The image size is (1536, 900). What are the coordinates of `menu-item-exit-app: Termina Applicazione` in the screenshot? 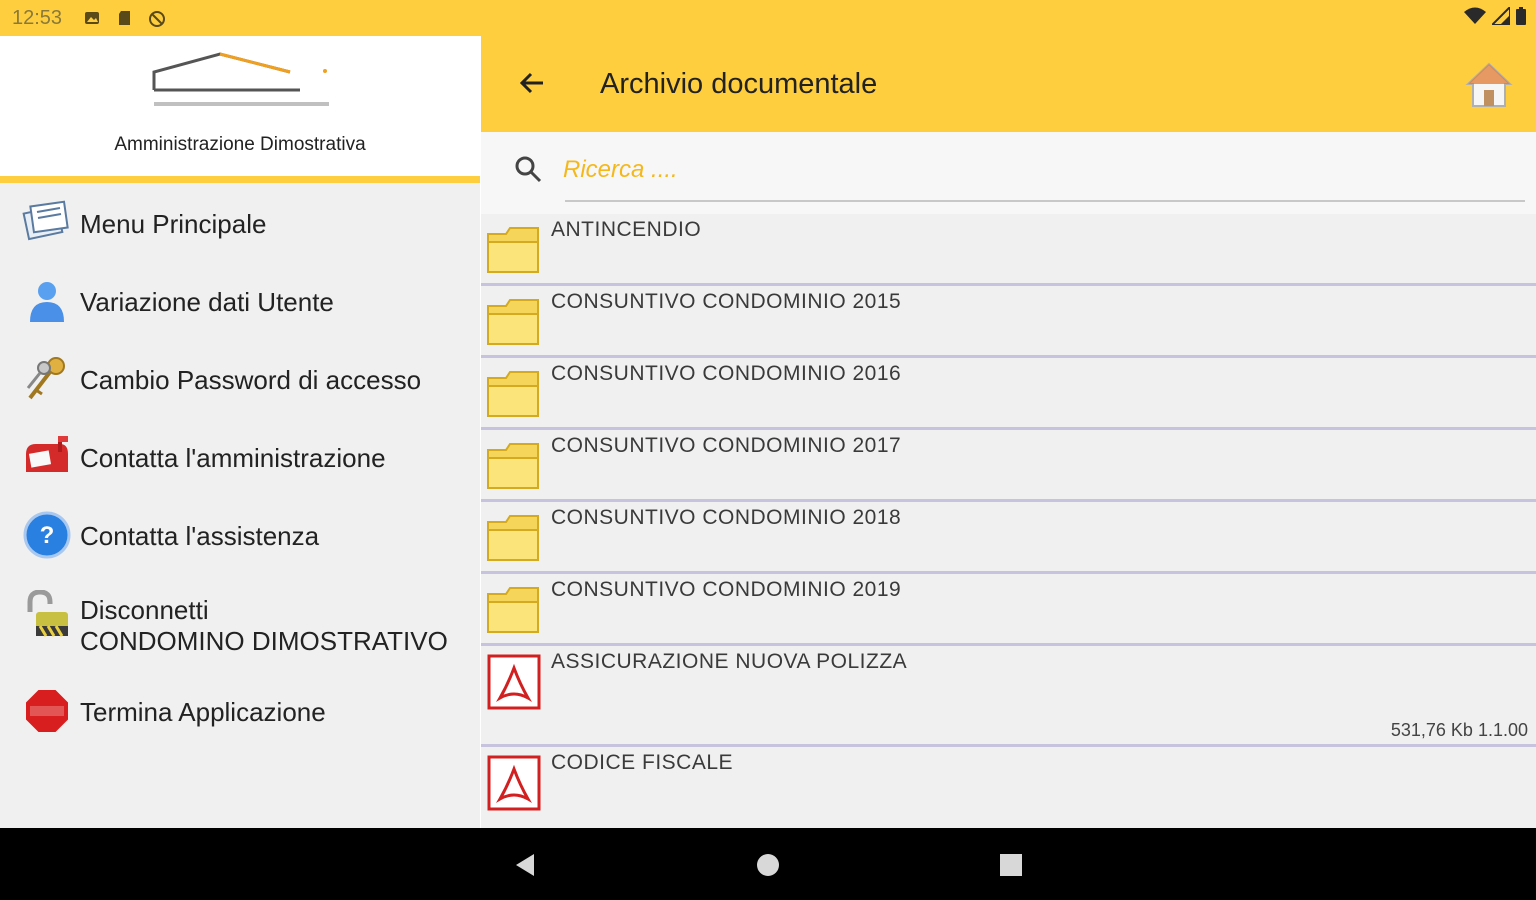 It's located at (240, 711).